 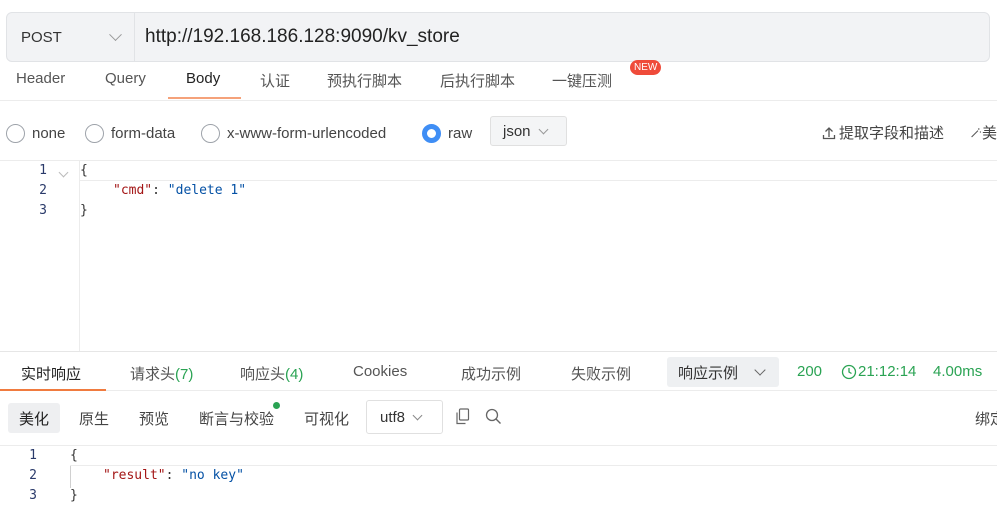 I want to click on response-example-select: 响应示例, so click(x=723, y=372).